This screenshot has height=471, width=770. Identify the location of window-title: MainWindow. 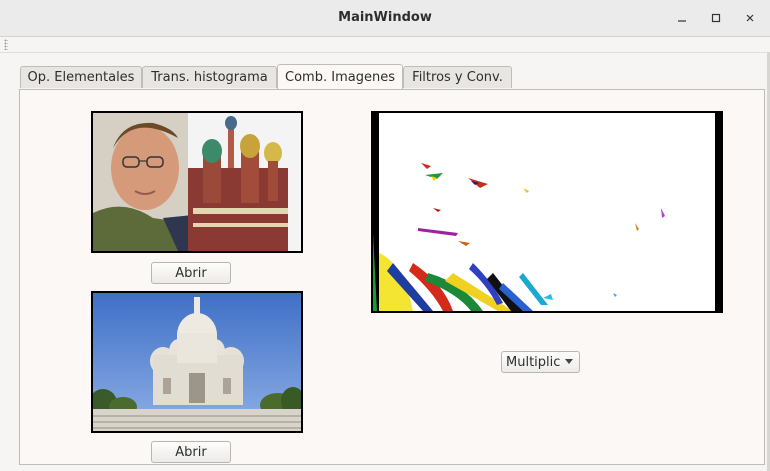
(385, 17).